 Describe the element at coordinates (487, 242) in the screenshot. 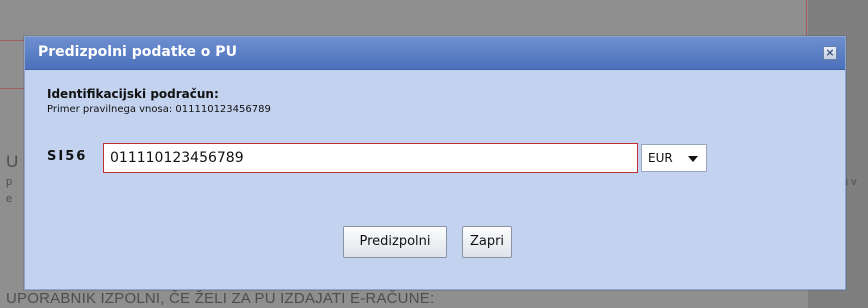

I see `close-button: Zapri` at that location.